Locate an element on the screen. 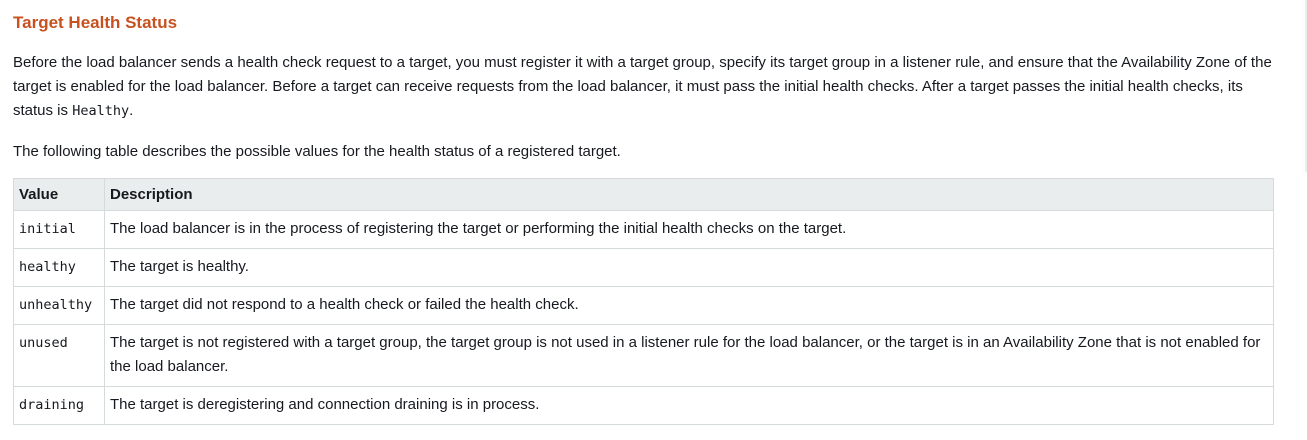  healthy-code: Healthy is located at coordinates (101, 111).